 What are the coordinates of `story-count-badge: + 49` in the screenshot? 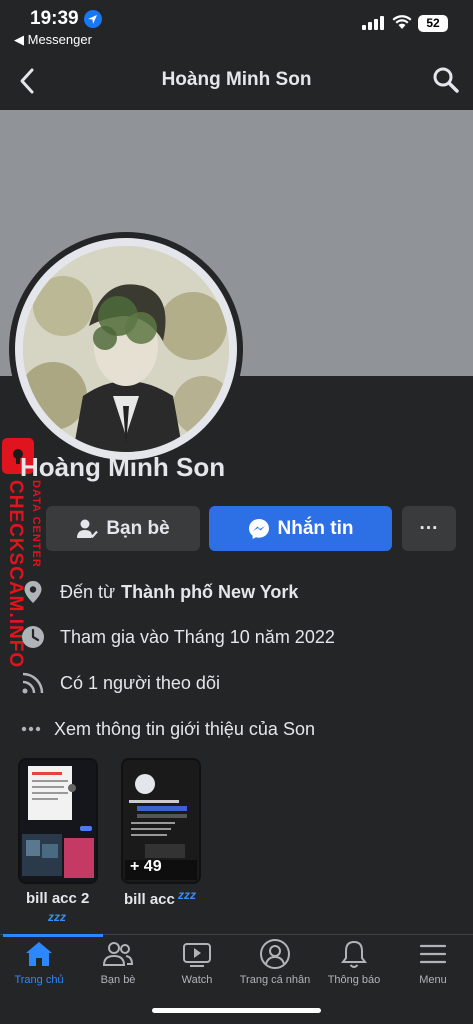 It's located at (146, 866).